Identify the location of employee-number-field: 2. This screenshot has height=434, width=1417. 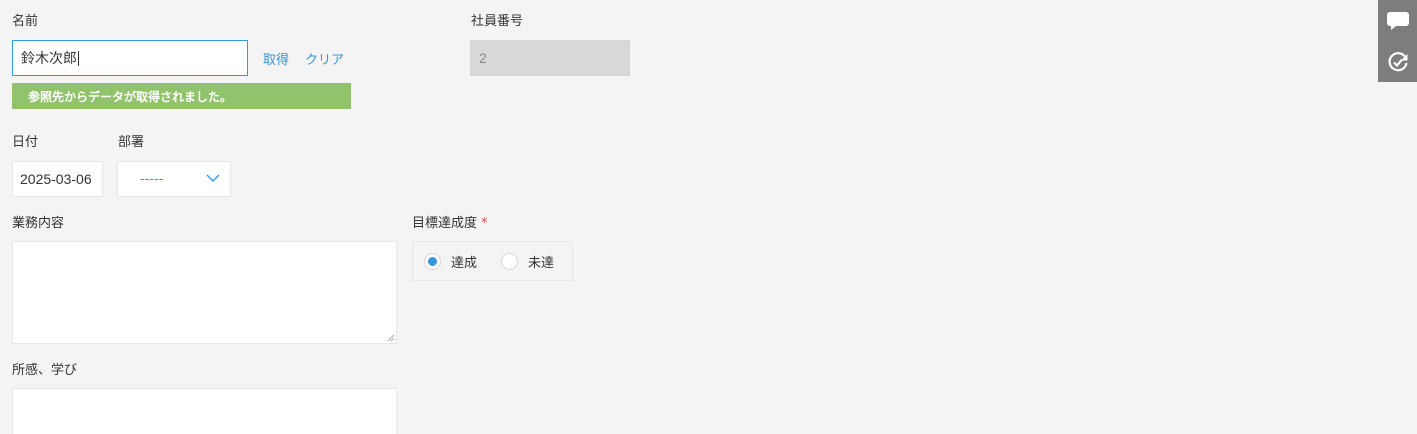
(550, 58).